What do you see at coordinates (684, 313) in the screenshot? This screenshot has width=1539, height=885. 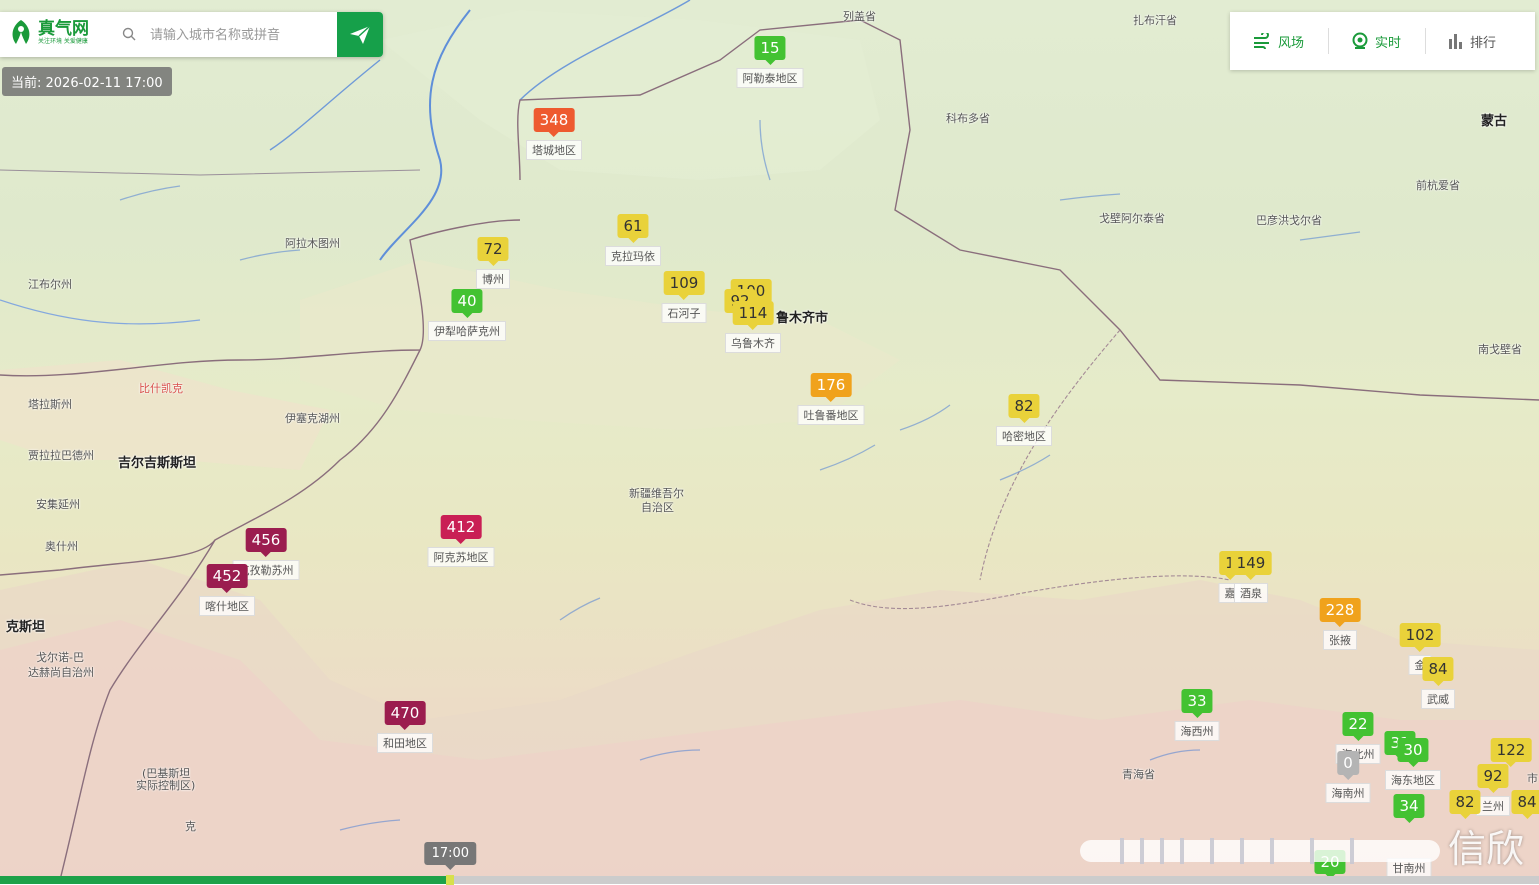 I see `city-label: 石河子` at bounding box center [684, 313].